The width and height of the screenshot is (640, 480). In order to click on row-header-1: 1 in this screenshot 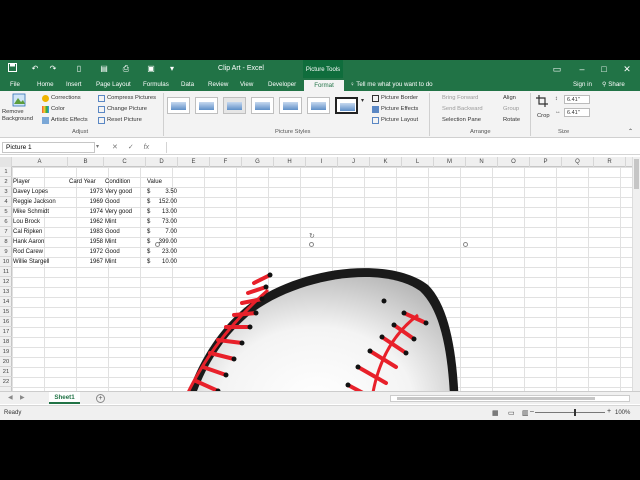, I will do `click(6, 172)`.